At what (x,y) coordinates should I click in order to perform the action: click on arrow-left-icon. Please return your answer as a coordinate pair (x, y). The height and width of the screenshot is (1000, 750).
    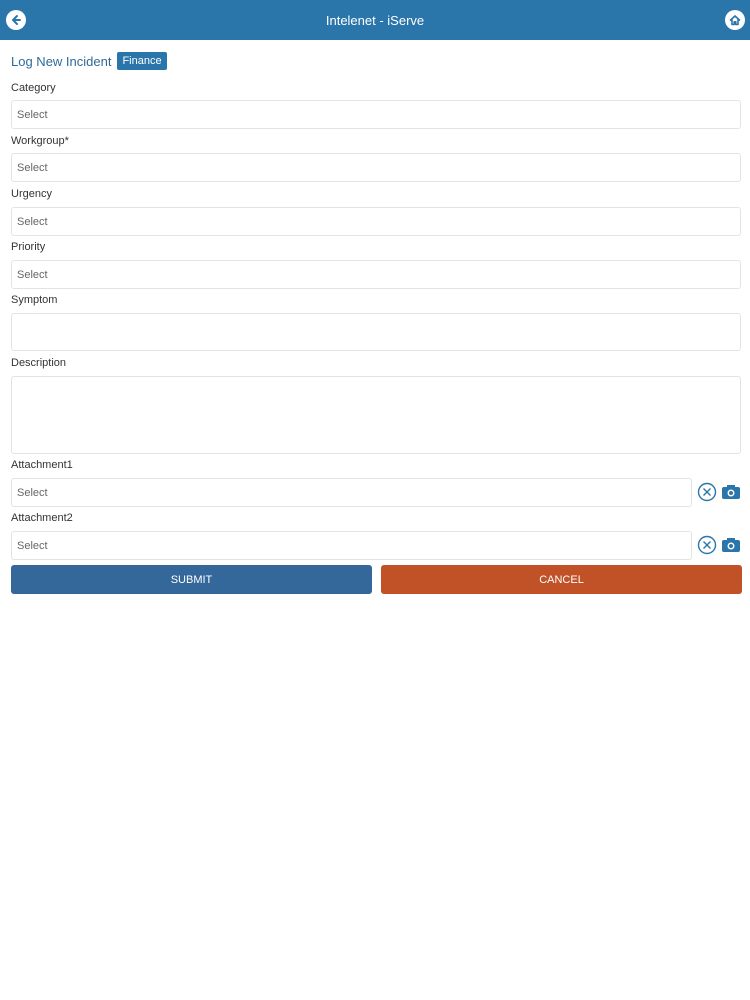
    Looking at the image, I should click on (16, 20).